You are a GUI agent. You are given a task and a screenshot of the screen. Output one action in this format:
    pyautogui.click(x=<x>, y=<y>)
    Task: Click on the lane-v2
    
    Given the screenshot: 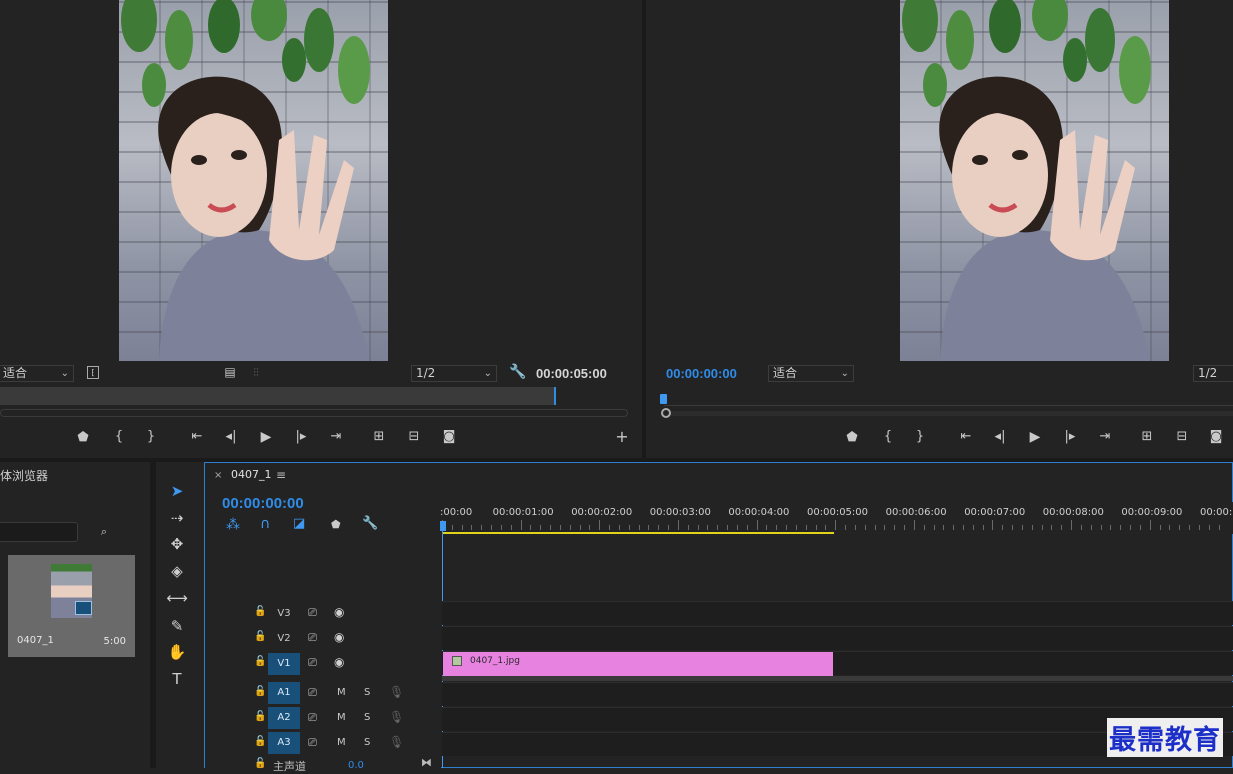 What is the action you would take?
    pyautogui.click(x=837, y=638)
    